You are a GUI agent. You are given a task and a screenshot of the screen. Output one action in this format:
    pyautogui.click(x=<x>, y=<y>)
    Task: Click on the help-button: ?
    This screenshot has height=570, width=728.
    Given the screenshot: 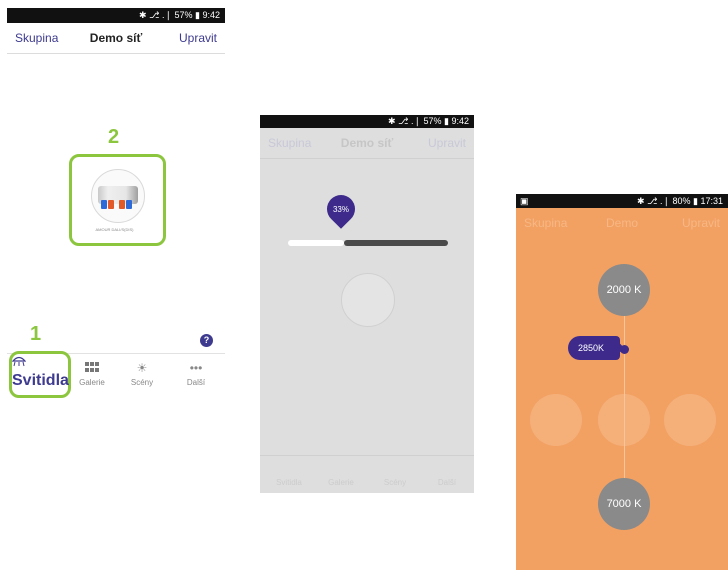 What is the action you would take?
    pyautogui.click(x=206, y=340)
    